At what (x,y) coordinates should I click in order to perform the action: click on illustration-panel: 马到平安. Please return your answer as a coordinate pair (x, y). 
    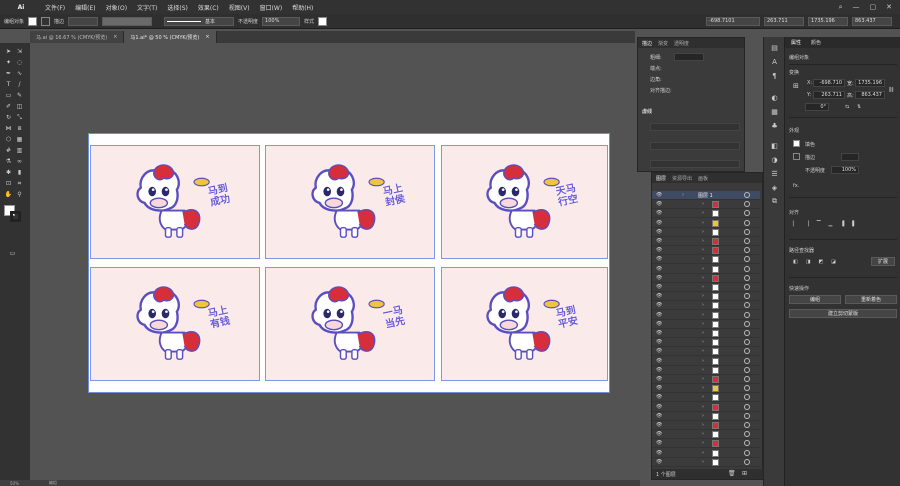
    Looking at the image, I should click on (524, 324).